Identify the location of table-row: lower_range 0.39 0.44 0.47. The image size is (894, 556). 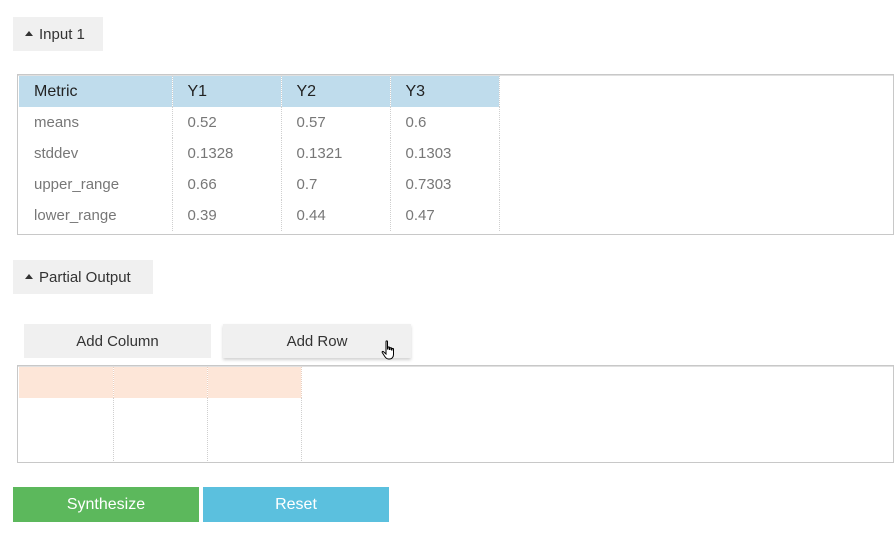
(259, 215).